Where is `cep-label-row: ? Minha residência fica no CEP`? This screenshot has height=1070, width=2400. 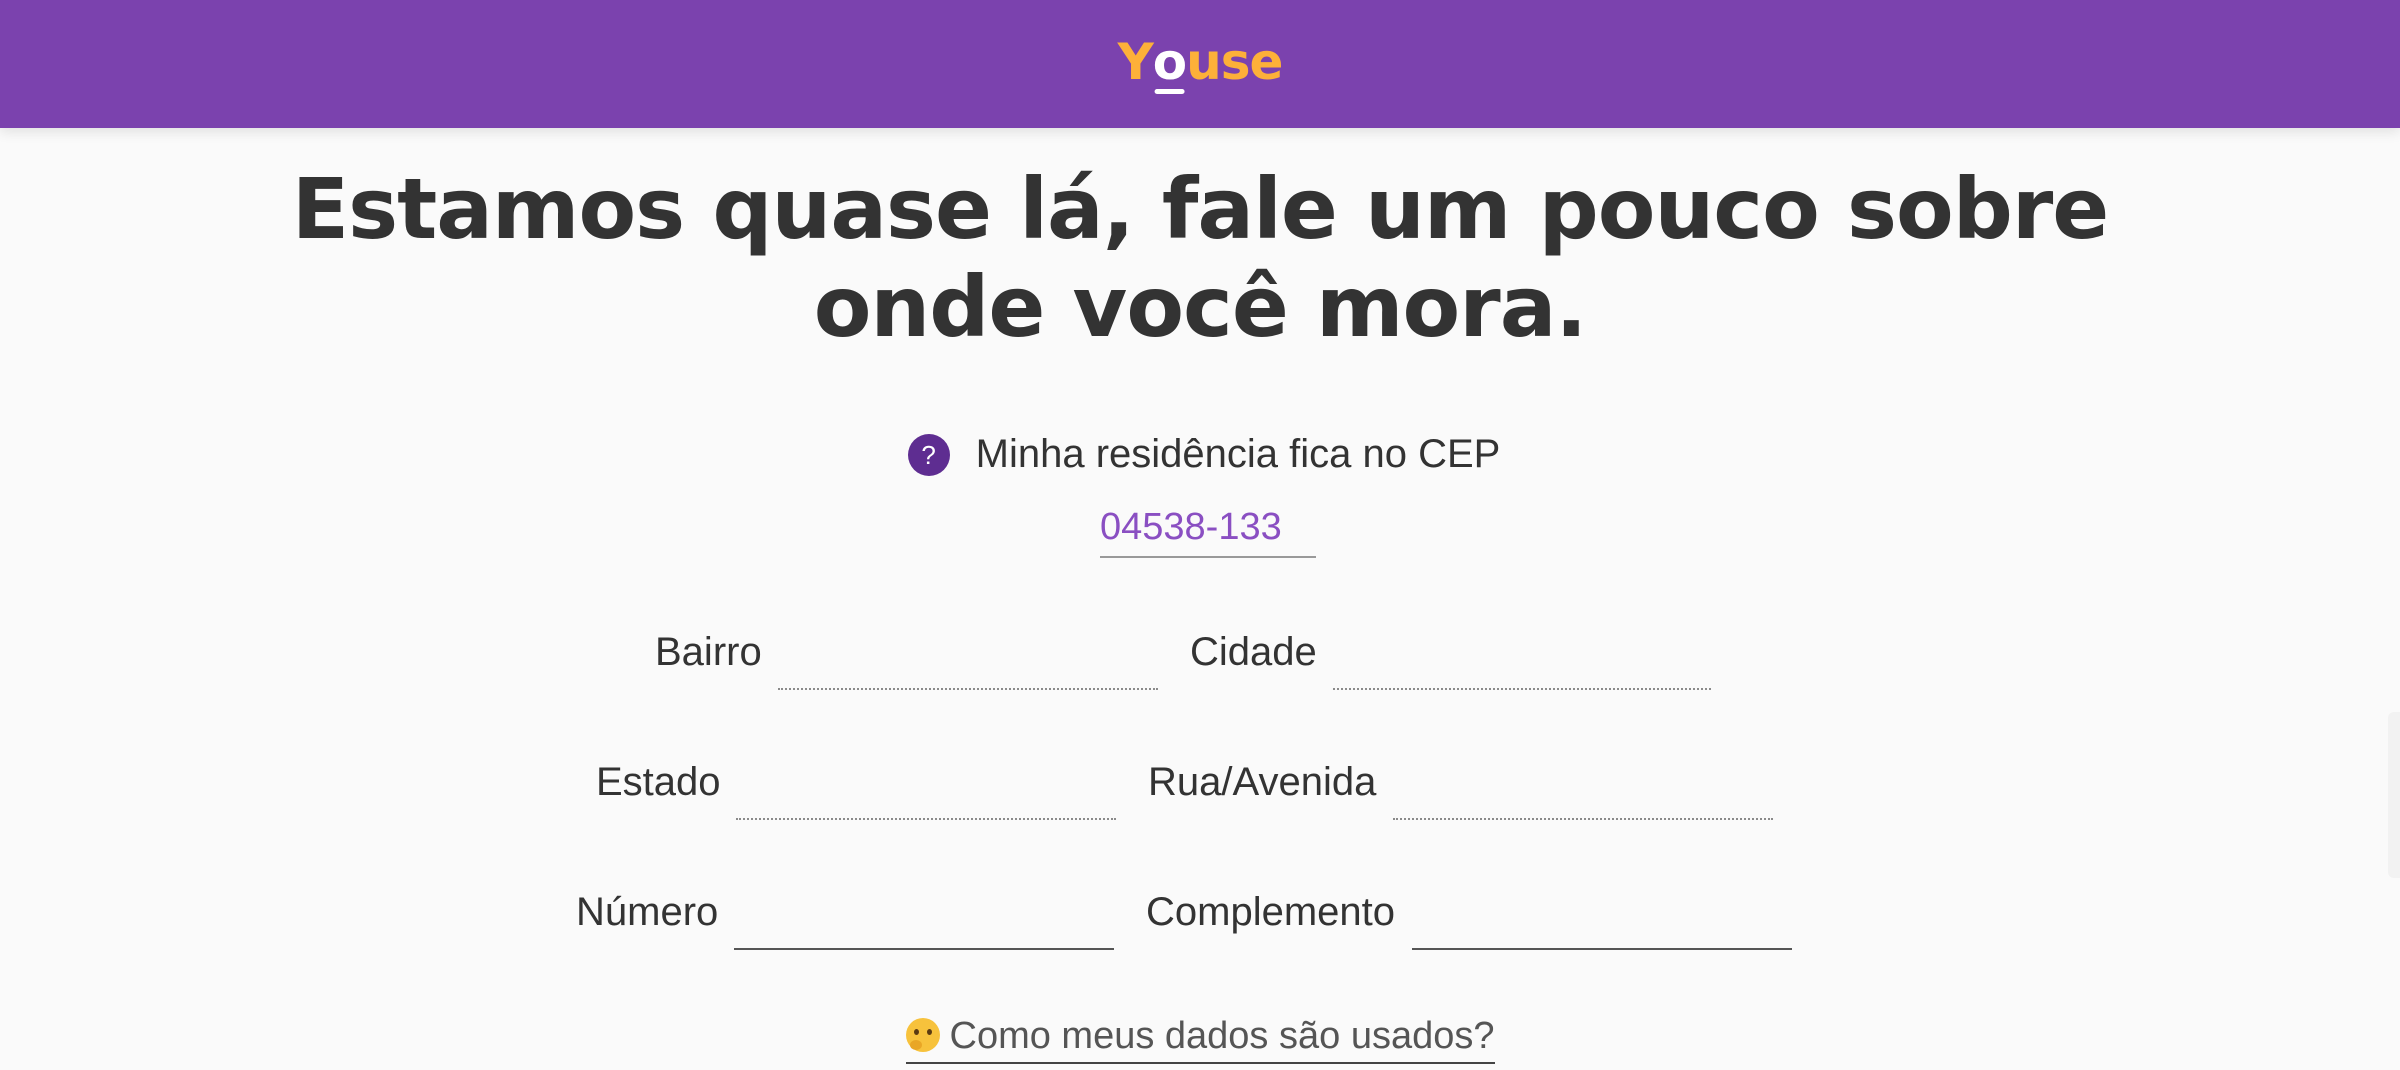
cep-label-row: ? Minha residência fica no CEP is located at coordinates (1200, 454).